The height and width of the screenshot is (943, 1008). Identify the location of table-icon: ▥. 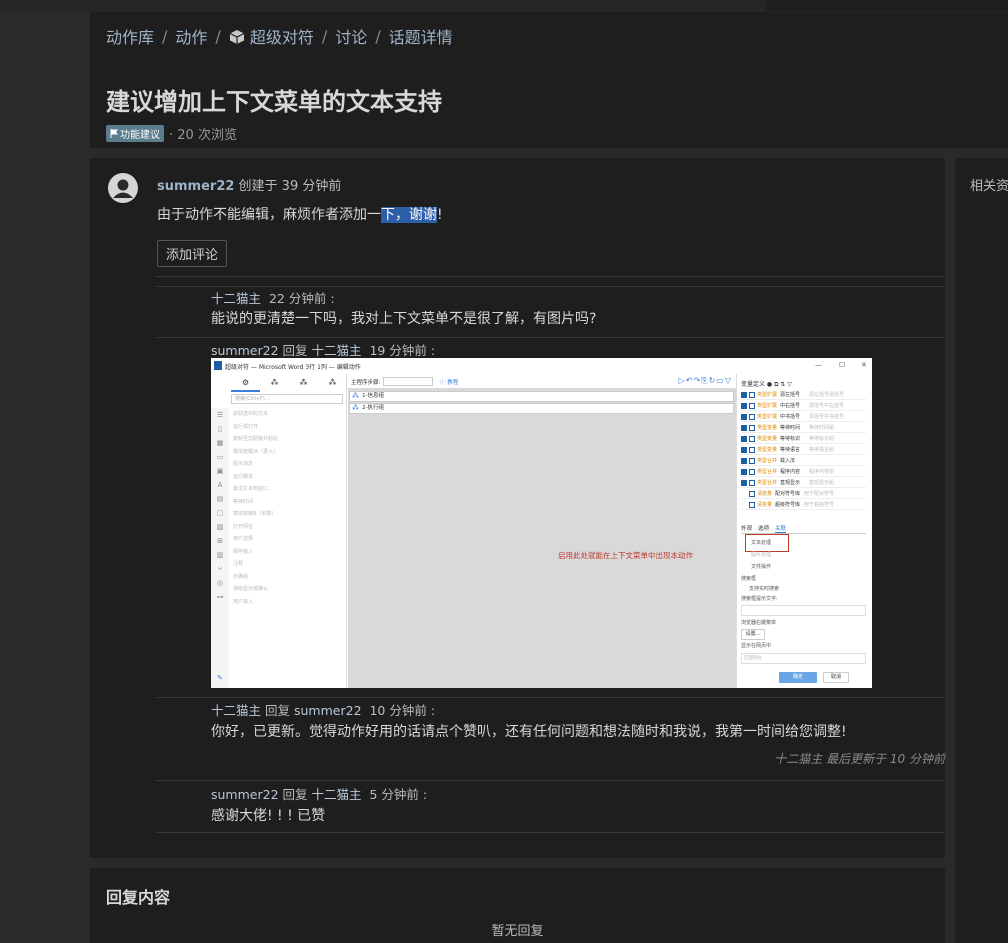
(220, 555).